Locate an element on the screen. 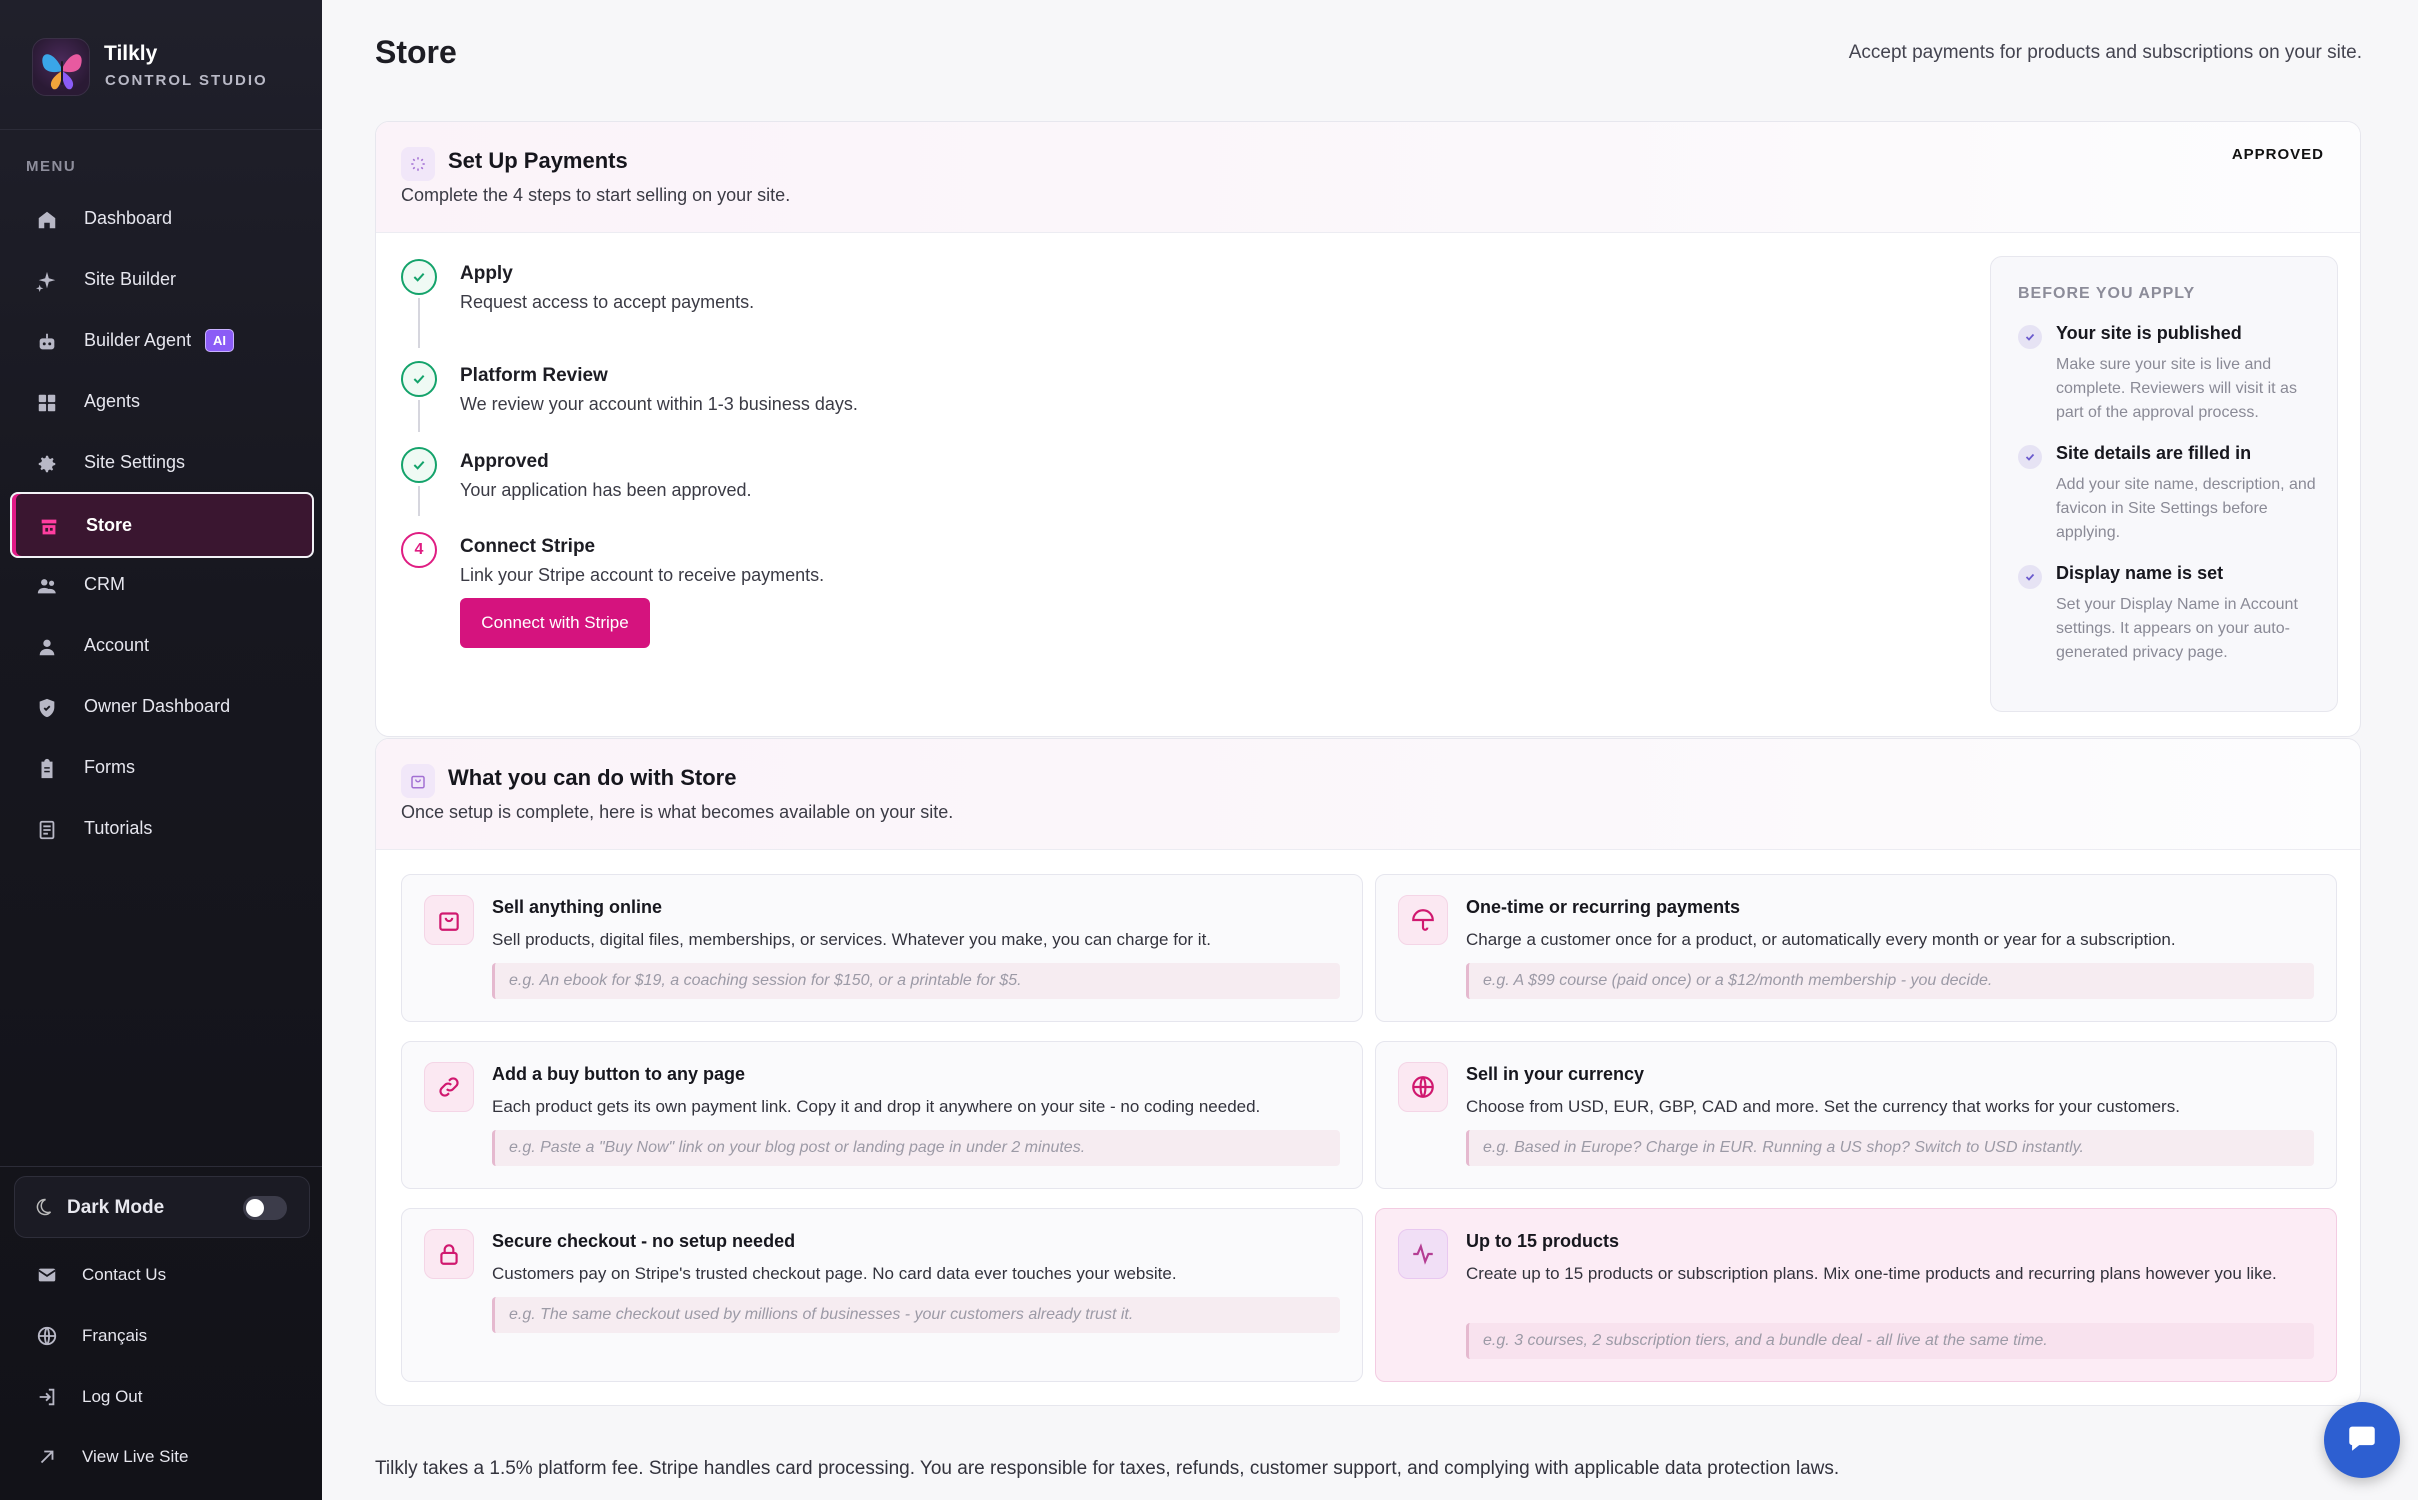  step-title: Apply is located at coordinates (486, 273).